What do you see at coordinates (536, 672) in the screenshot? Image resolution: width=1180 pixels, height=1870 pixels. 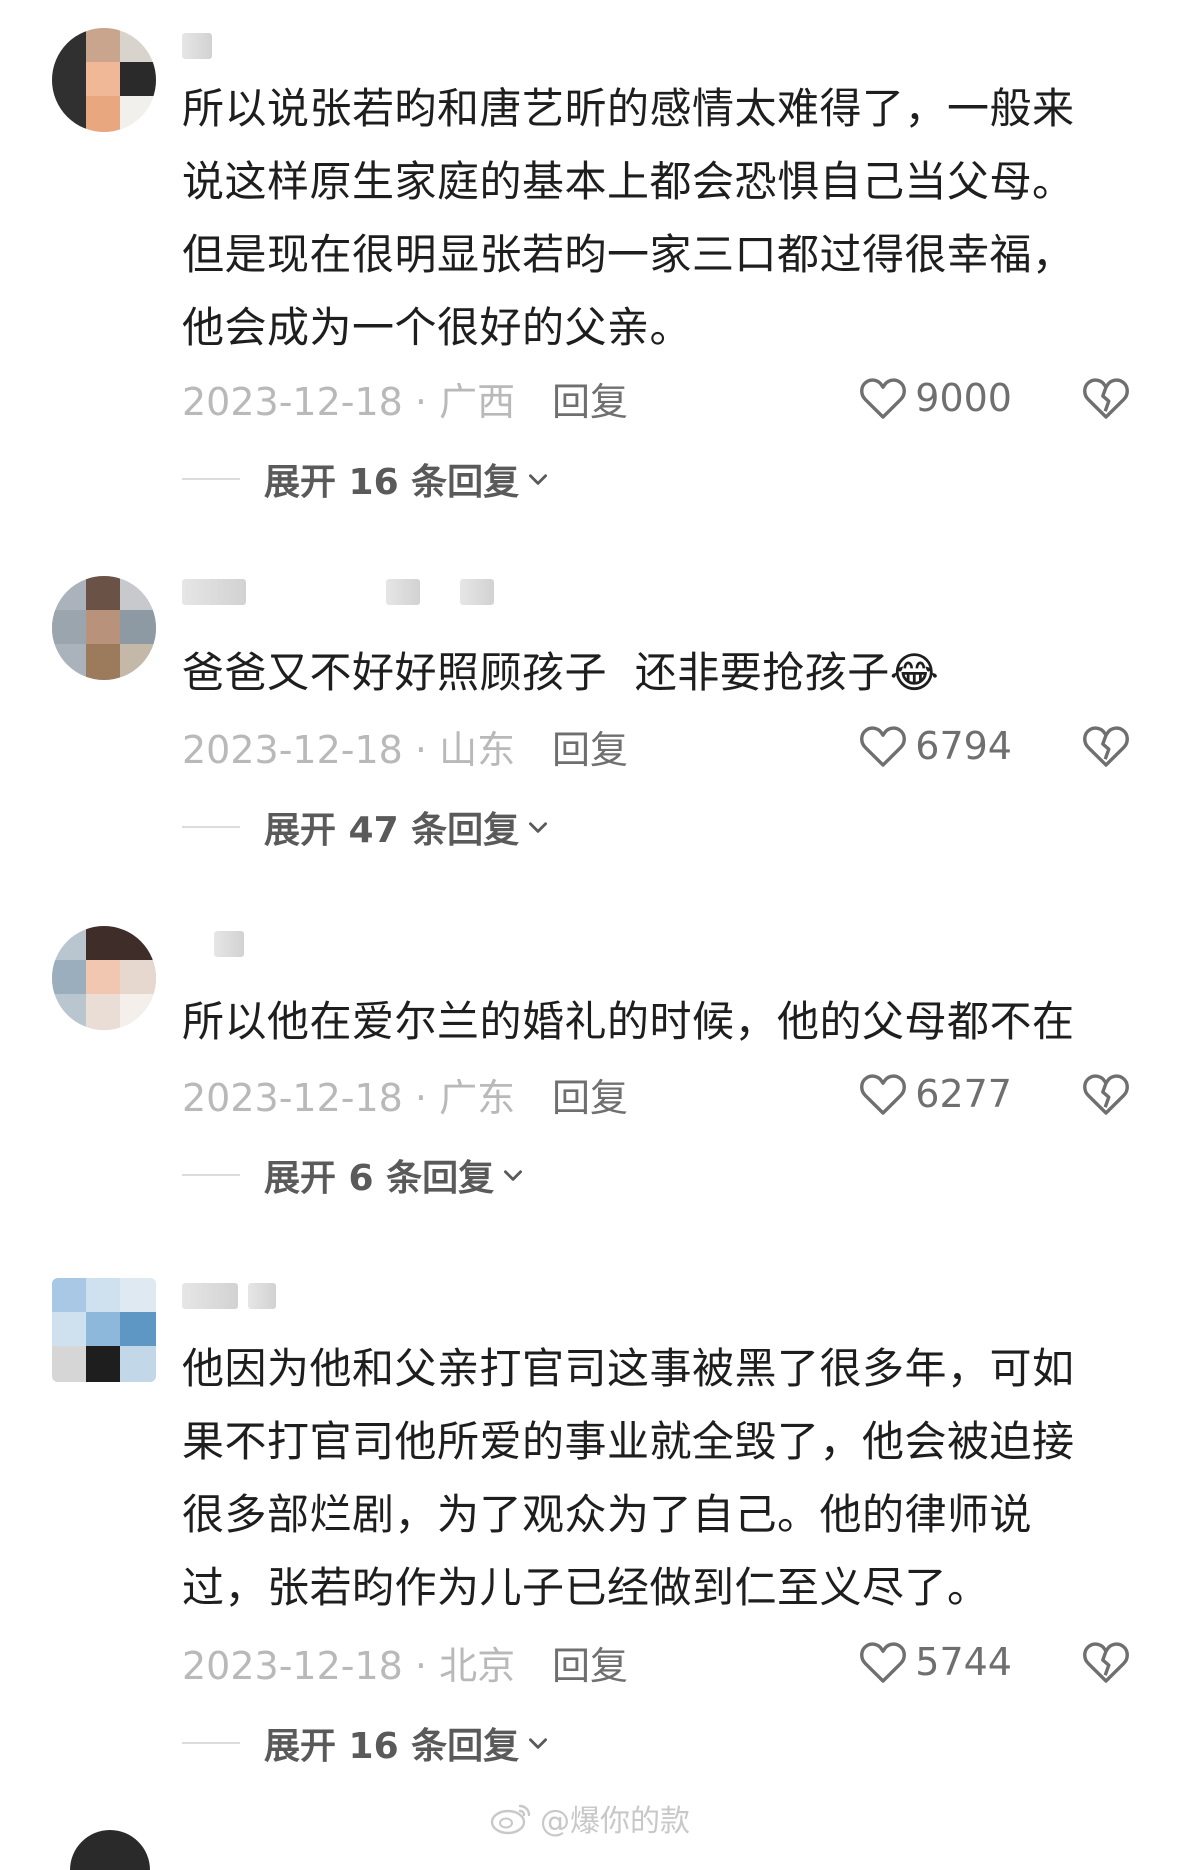 I see `comment-text-content: 爸爸又不好好照顾孩子 还非要抢孩子` at bounding box center [536, 672].